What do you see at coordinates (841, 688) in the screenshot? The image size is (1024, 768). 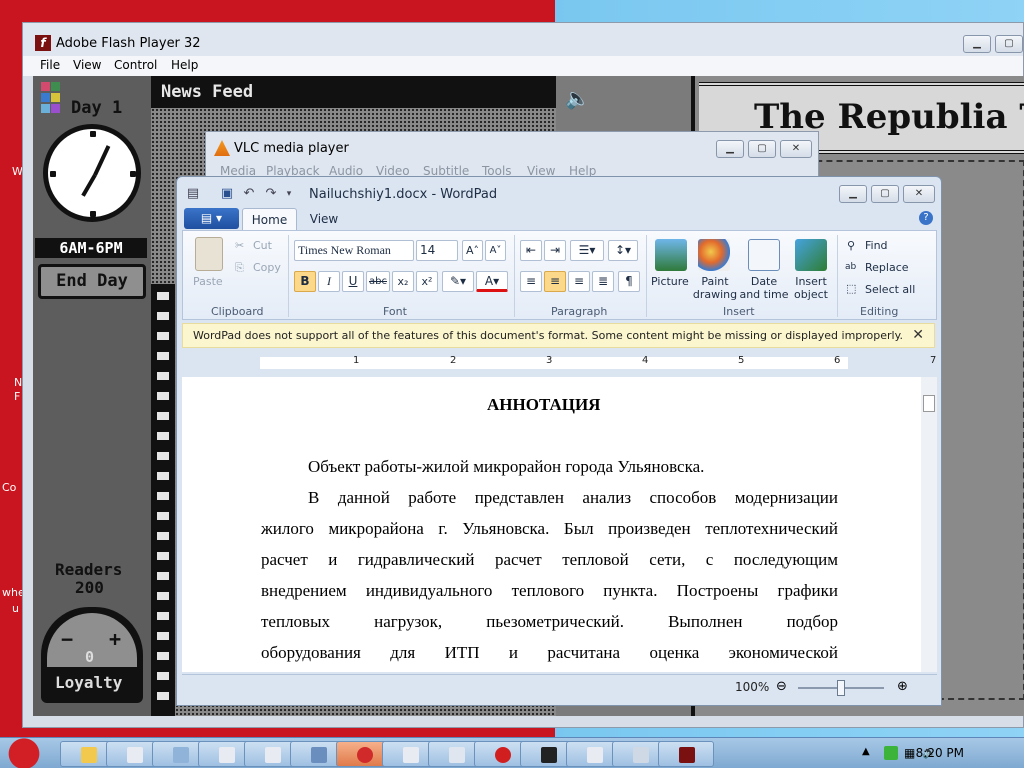 I see `zoom-slider-thumb` at bounding box center [841, 688].